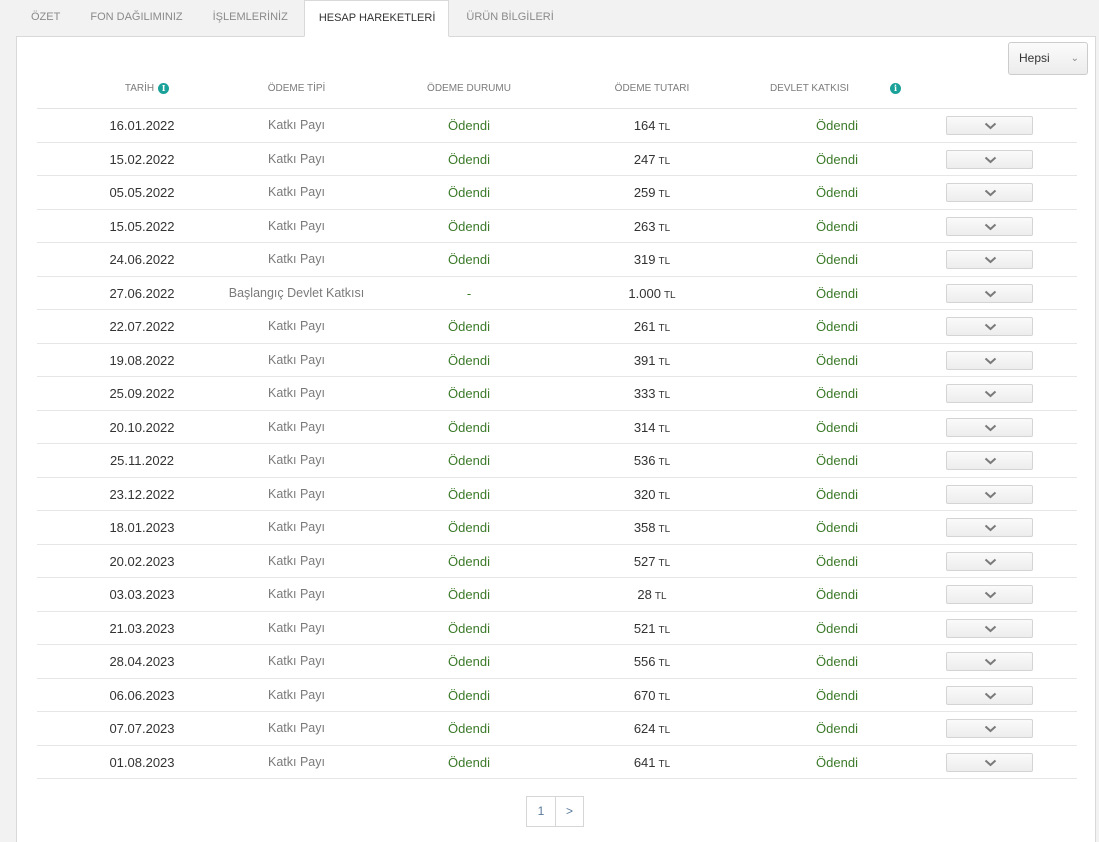 Image resolution: width=1099 pixels, height=842 pixels. What do you see at coordinates (296, 88) in the screenshot?
I see `column-header-type: ÖDEME TİPİ` at bounding box center [296, 88].